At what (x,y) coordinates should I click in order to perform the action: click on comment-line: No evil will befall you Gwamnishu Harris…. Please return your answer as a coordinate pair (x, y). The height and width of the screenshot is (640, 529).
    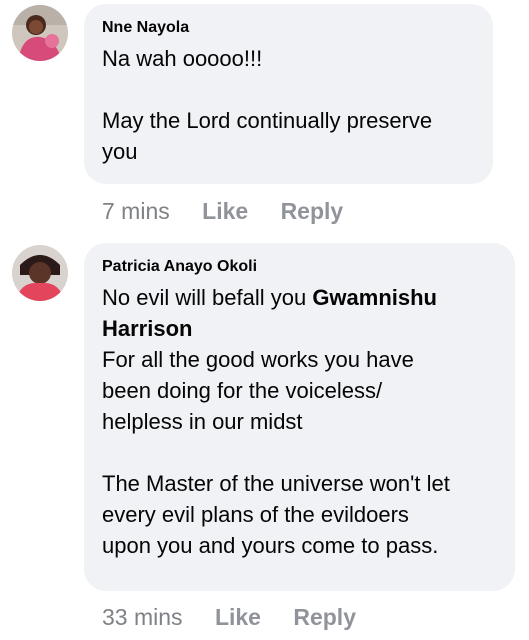
    Looking at the image, I should click on (299, 313).